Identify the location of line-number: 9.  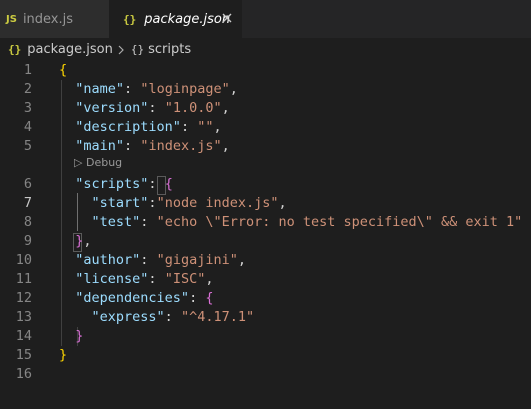
(27, 241).